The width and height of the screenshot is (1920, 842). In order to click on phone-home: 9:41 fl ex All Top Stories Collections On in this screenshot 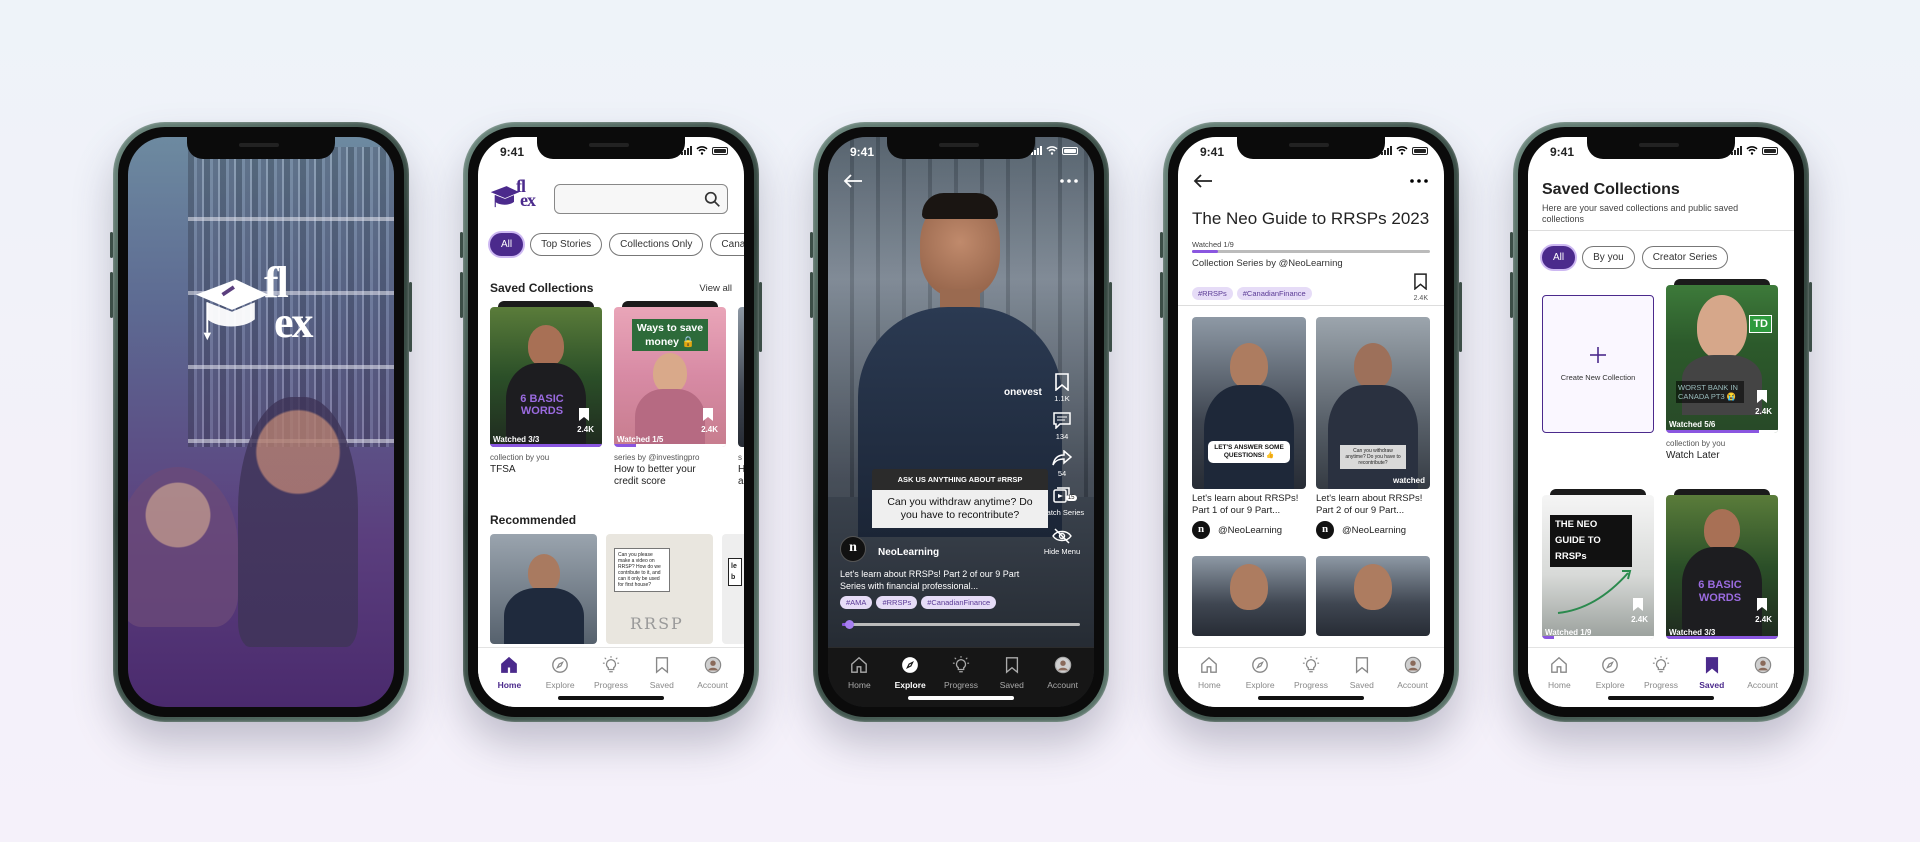, I will do `click(611, 422)`.